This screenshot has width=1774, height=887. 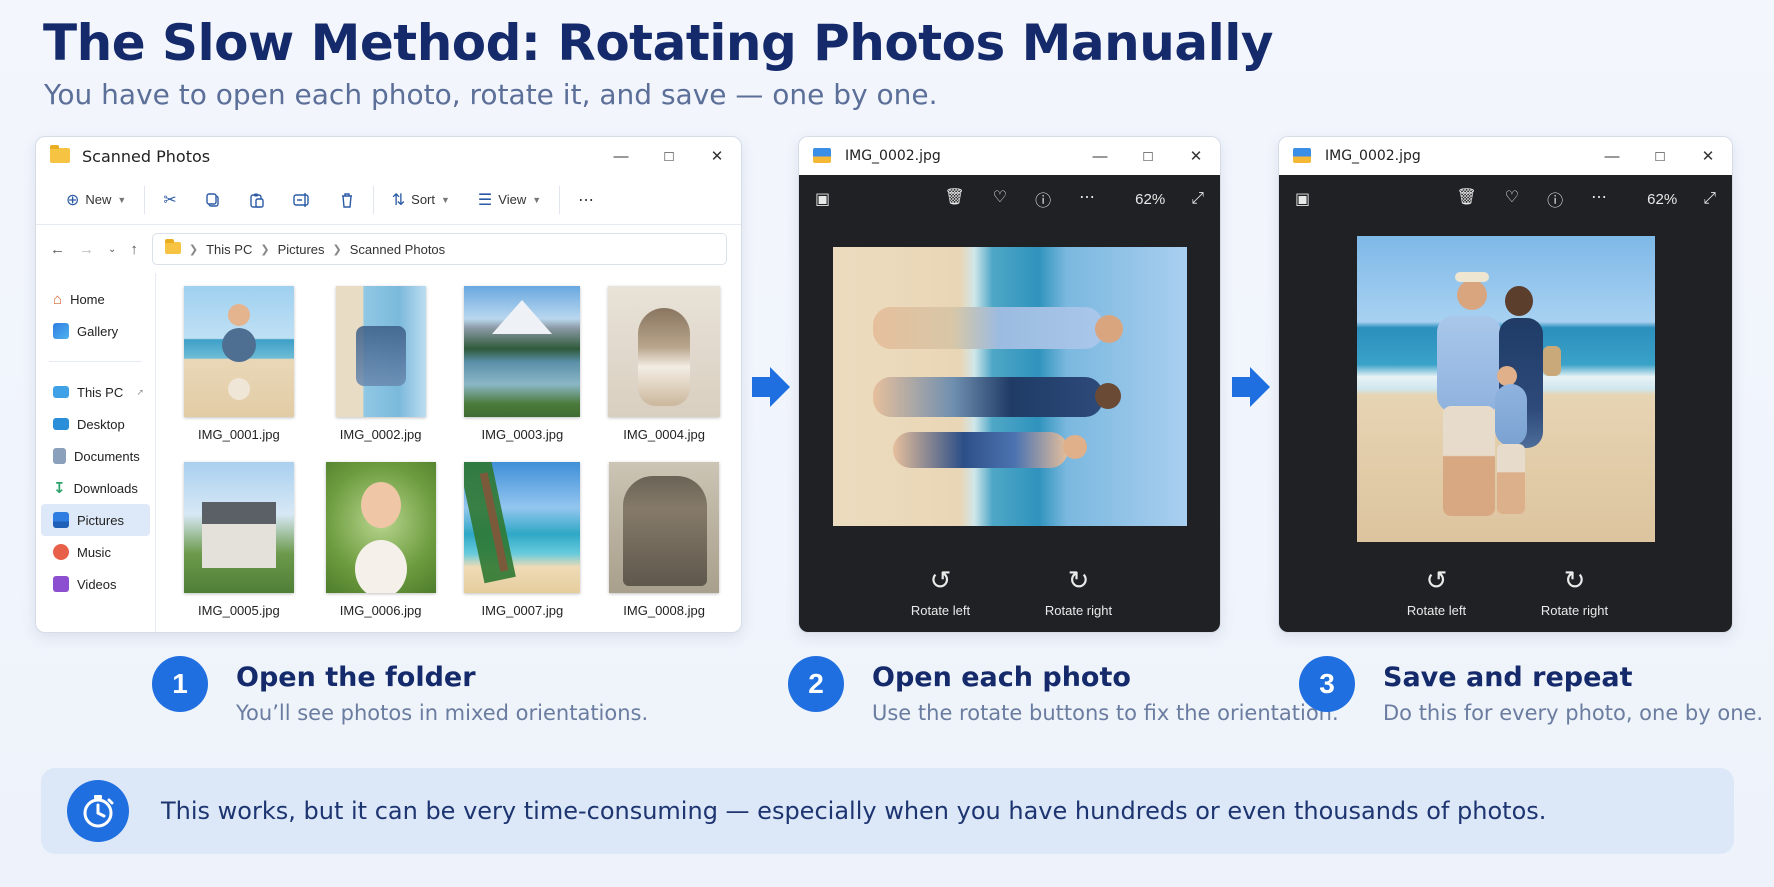 I want to click on rename-button, so click(x=302, y=200).